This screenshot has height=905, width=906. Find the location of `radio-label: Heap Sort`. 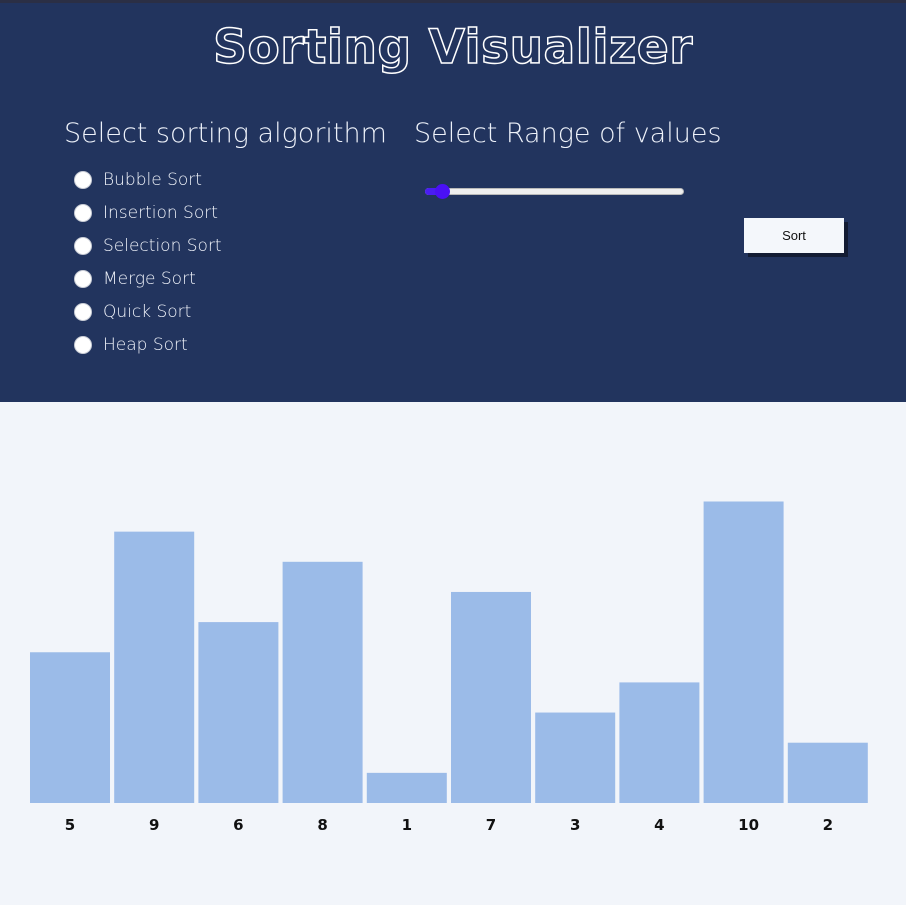

radio-label: Heap Sort is located at coordinates (145, 345).